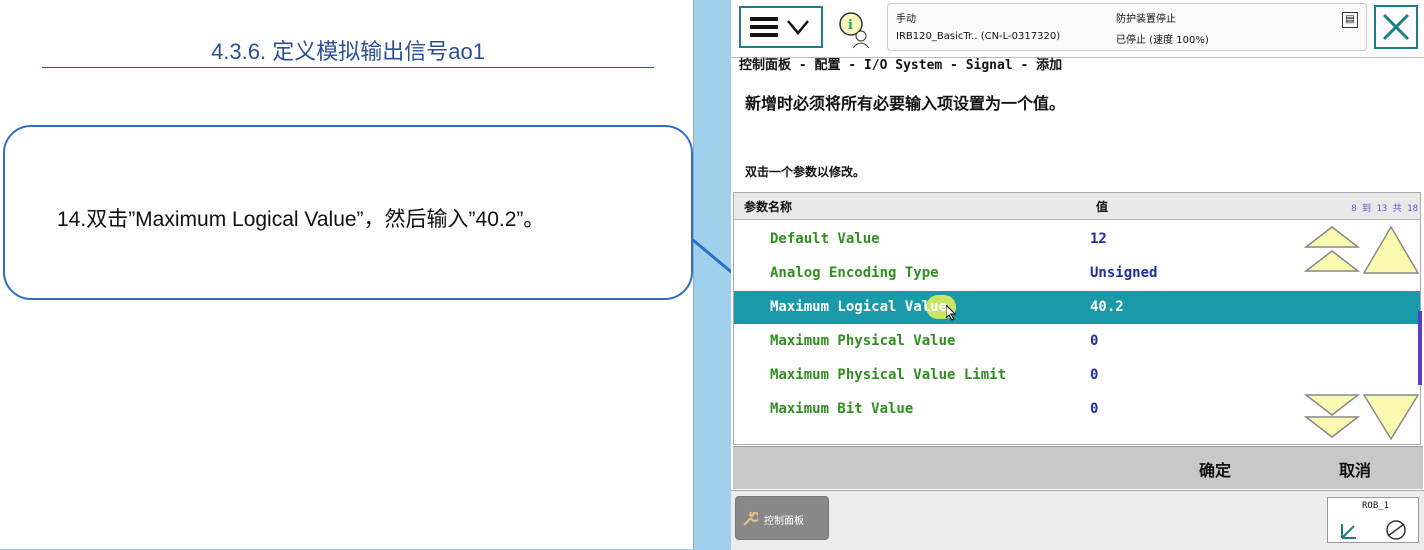  What do you see at coordinates (1146, 19) in the screenshot?
I see `safety-state: 防护装置停止` at bounding box center [1146, 19].